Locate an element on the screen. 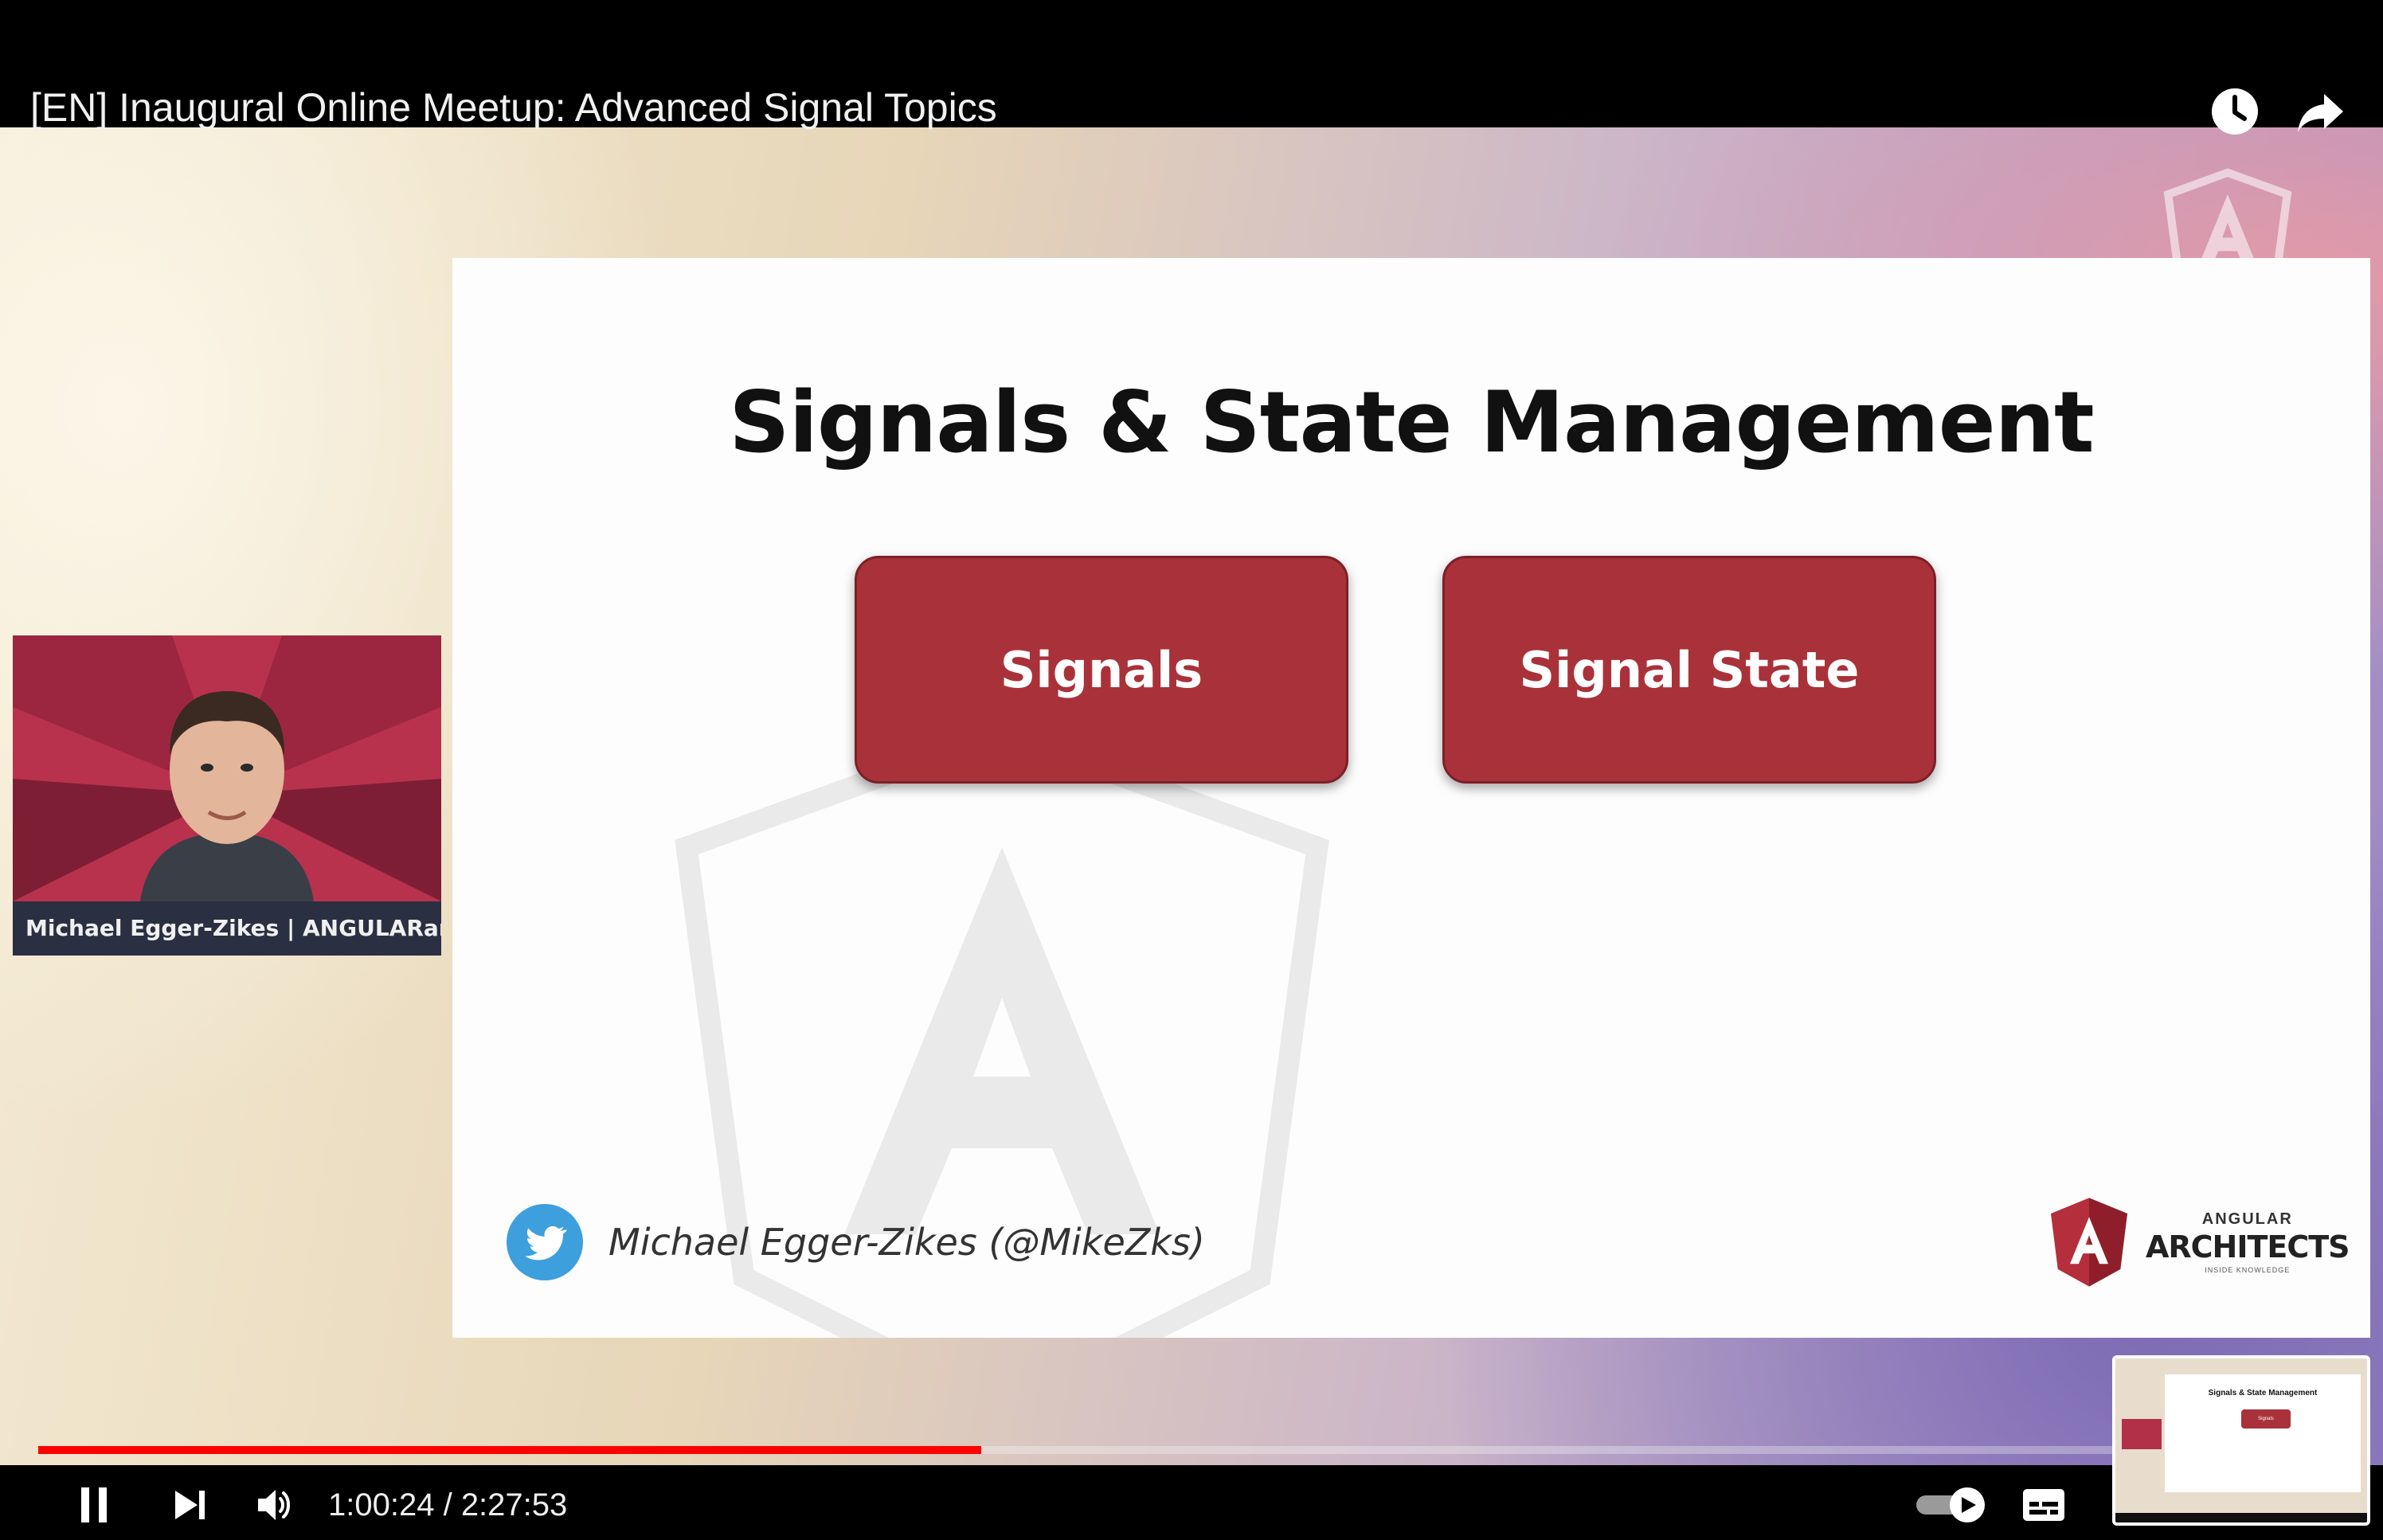 The width and height of the screenshot is (2383, 1540). player-controls: 1:00:24 / 2:27:53 is located at coordinates (1191, 1502).